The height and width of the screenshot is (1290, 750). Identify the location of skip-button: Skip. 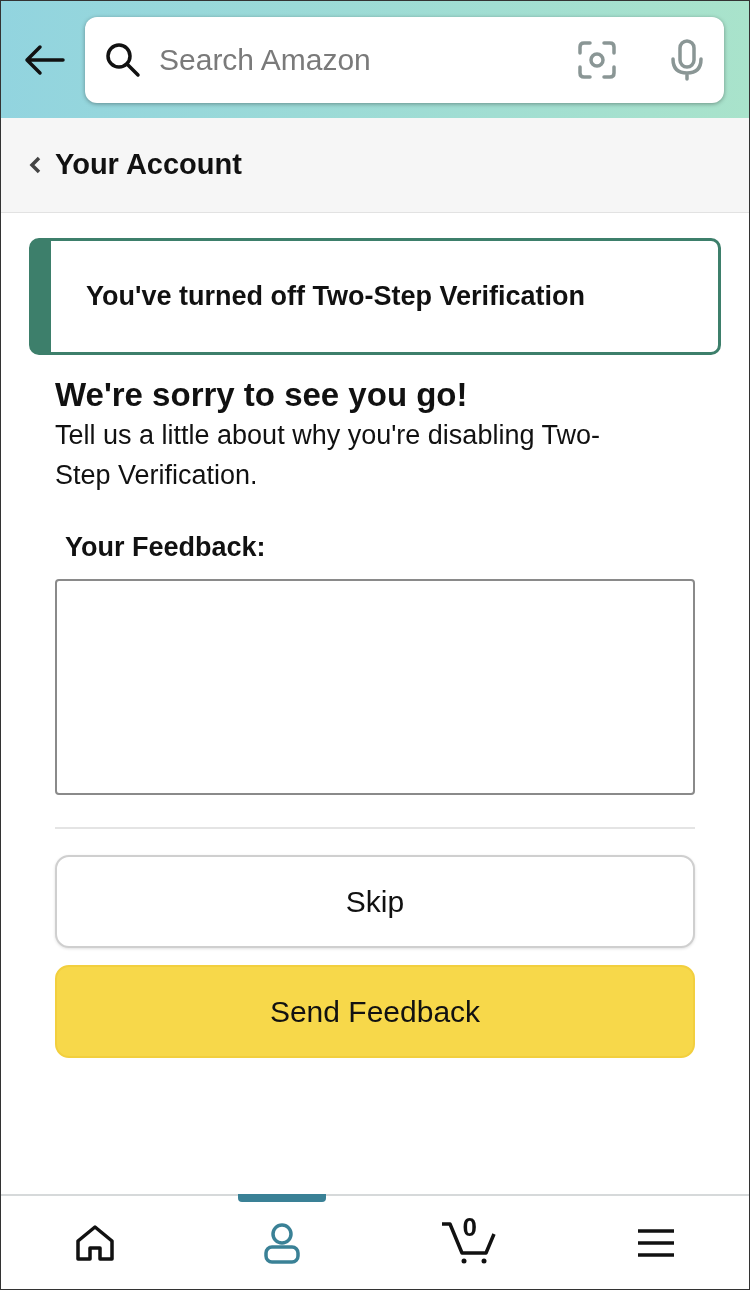
(375, 901).